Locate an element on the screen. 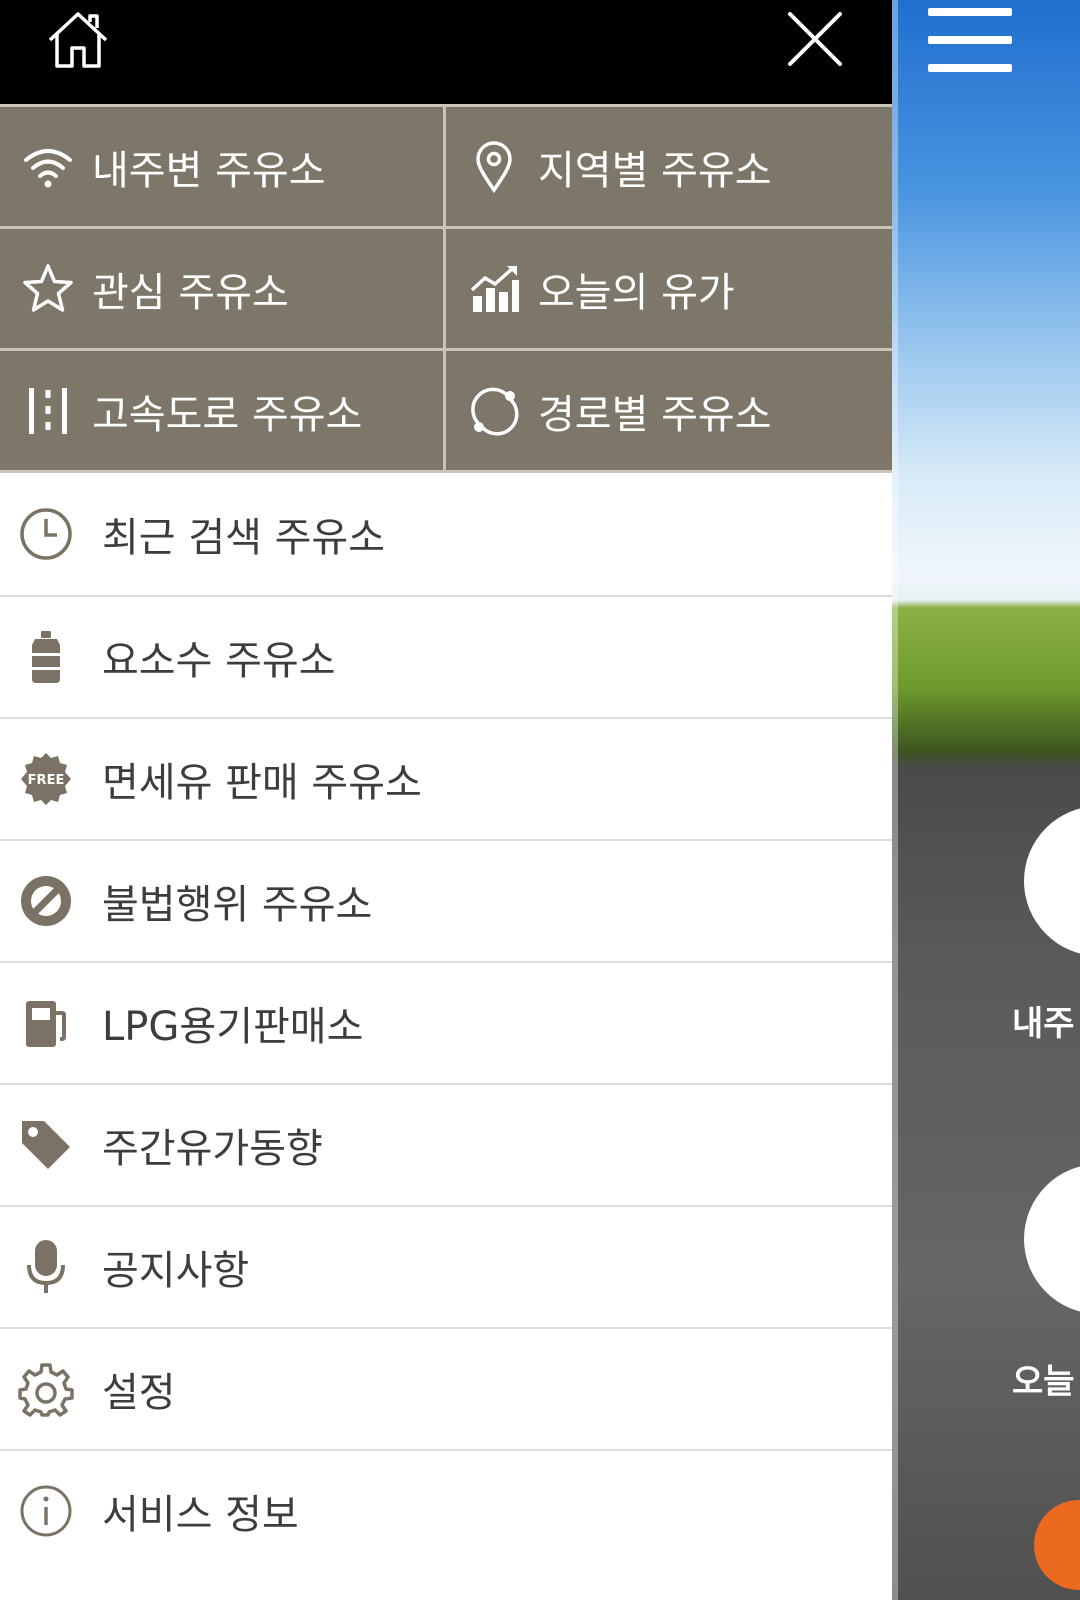 The height and width of the screenshot is (1600, 1080). menu-service-info: 서비스 정보 is located at coordinates (446, 1510).